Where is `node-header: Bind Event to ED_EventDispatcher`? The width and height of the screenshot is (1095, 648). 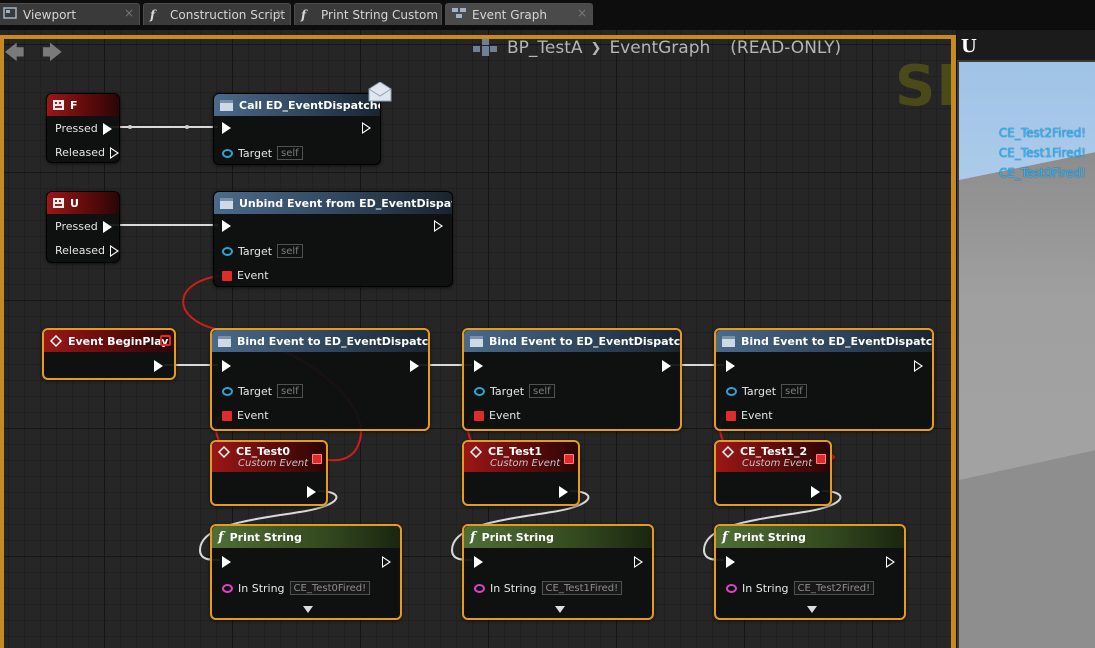
node-header: Bind Event to ED_EventDispatcher is located at coordinates (320, 341).